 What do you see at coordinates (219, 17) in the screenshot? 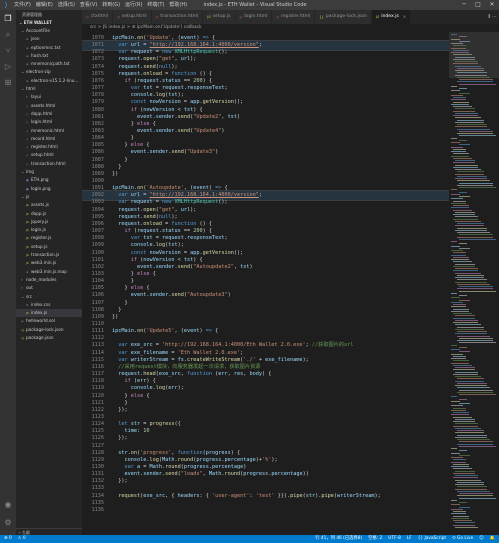
I see `tab-setup-js: JS setup.js` at bounding box center [219, 17].